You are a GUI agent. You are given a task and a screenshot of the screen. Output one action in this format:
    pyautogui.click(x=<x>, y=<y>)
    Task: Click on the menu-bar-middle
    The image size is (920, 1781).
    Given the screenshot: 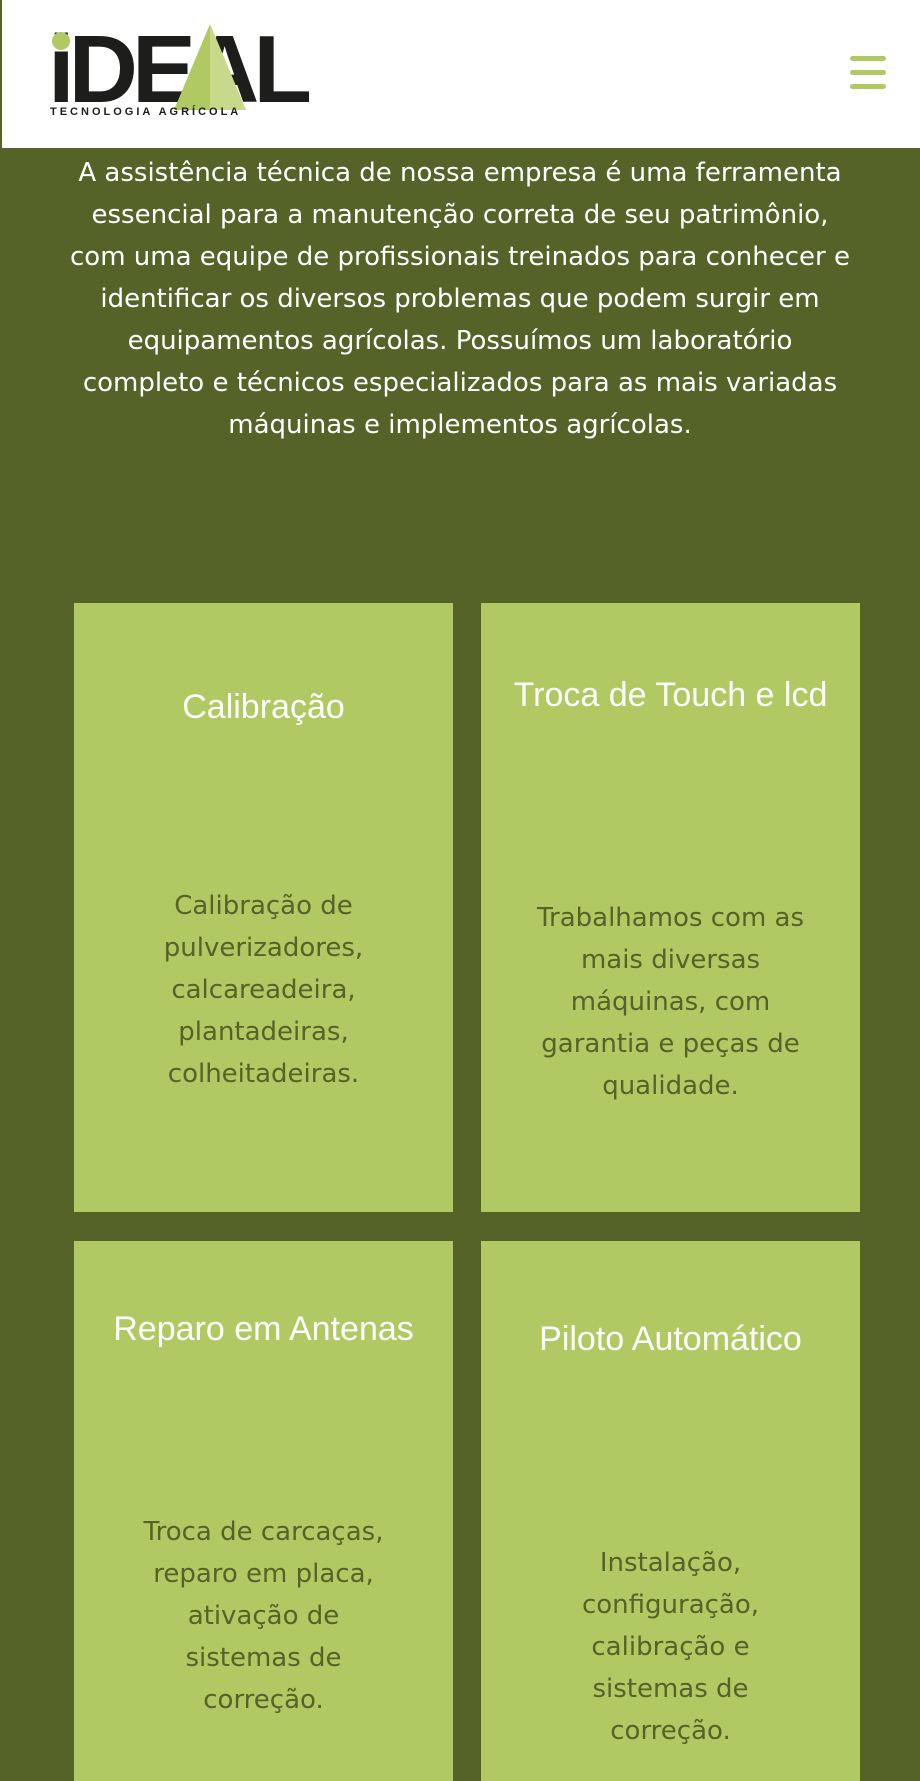 What is the action you would take?
    pyautogui.click(x=868, y=72)
    